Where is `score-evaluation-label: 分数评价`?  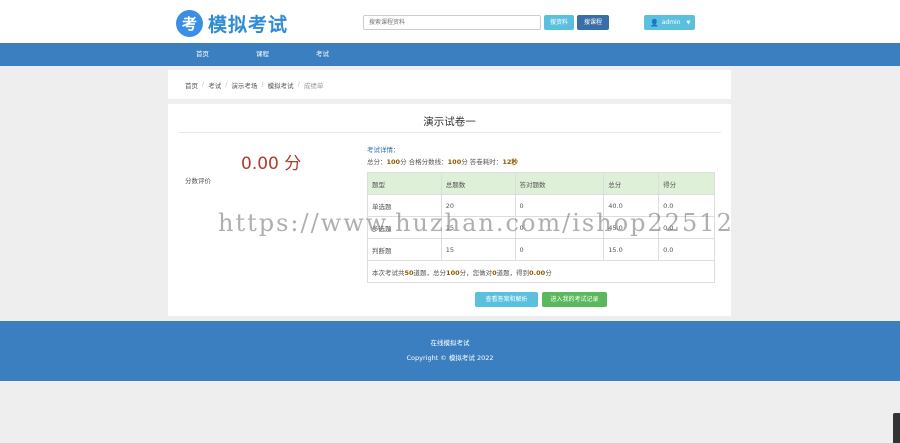 score-evaluation-label: 分数评价 is located at coordinates (198, 181).